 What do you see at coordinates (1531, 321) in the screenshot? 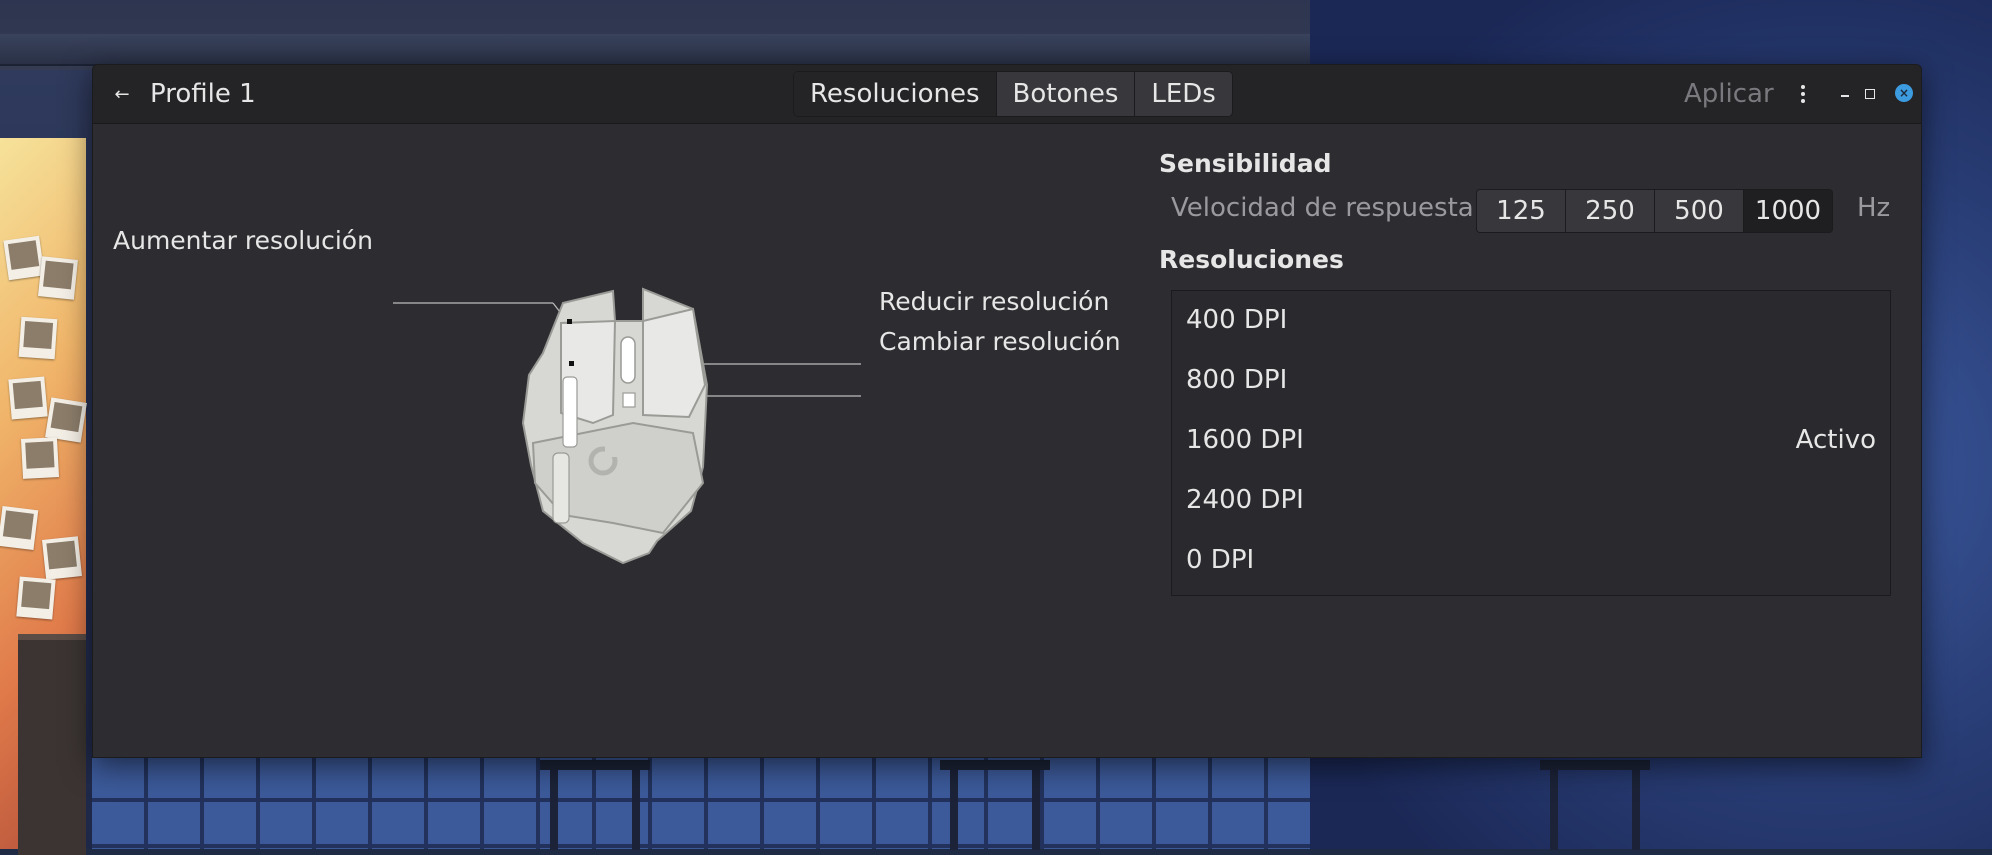
I see `resolution-row-1: 400 DPI` at bounding box center [1531, 321].